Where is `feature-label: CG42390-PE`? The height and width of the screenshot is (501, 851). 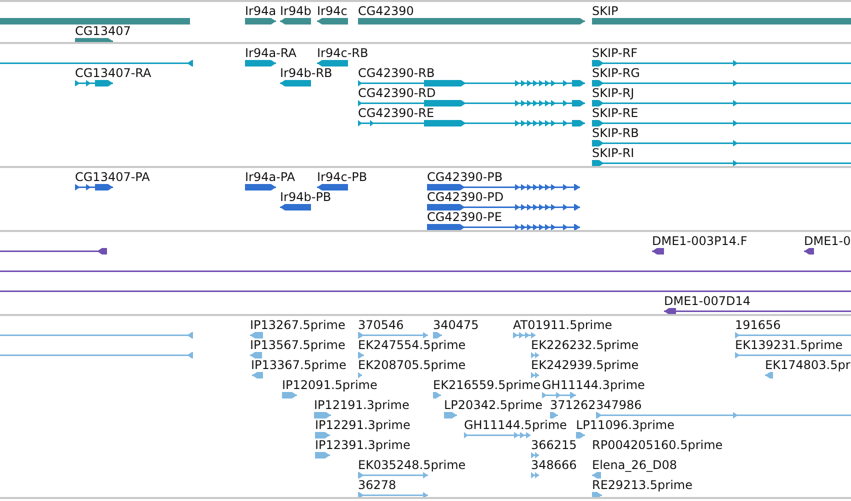
feature-label: CG42390-PE is located at coordinates (464, 217).